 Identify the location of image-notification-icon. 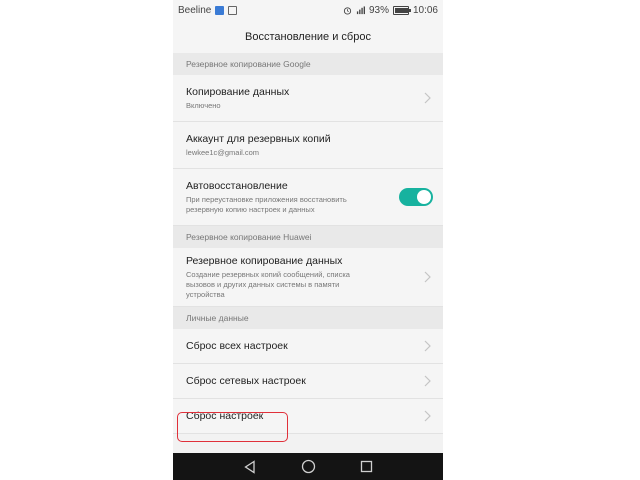
(233, 10).